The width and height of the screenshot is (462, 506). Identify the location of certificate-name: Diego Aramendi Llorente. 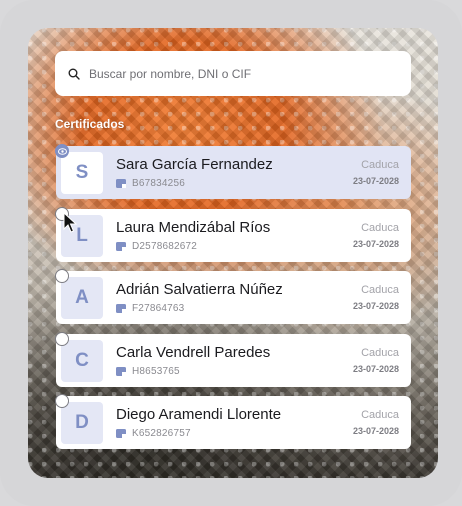
(199, 414).